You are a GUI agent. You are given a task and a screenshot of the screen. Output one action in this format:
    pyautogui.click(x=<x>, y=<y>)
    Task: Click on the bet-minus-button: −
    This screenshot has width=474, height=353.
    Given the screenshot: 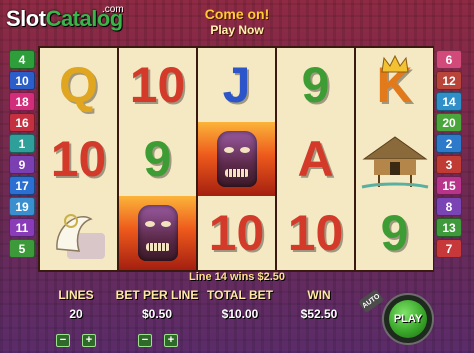 What is the action you would take?
    pyautogui.click(x=145, y=340)
    